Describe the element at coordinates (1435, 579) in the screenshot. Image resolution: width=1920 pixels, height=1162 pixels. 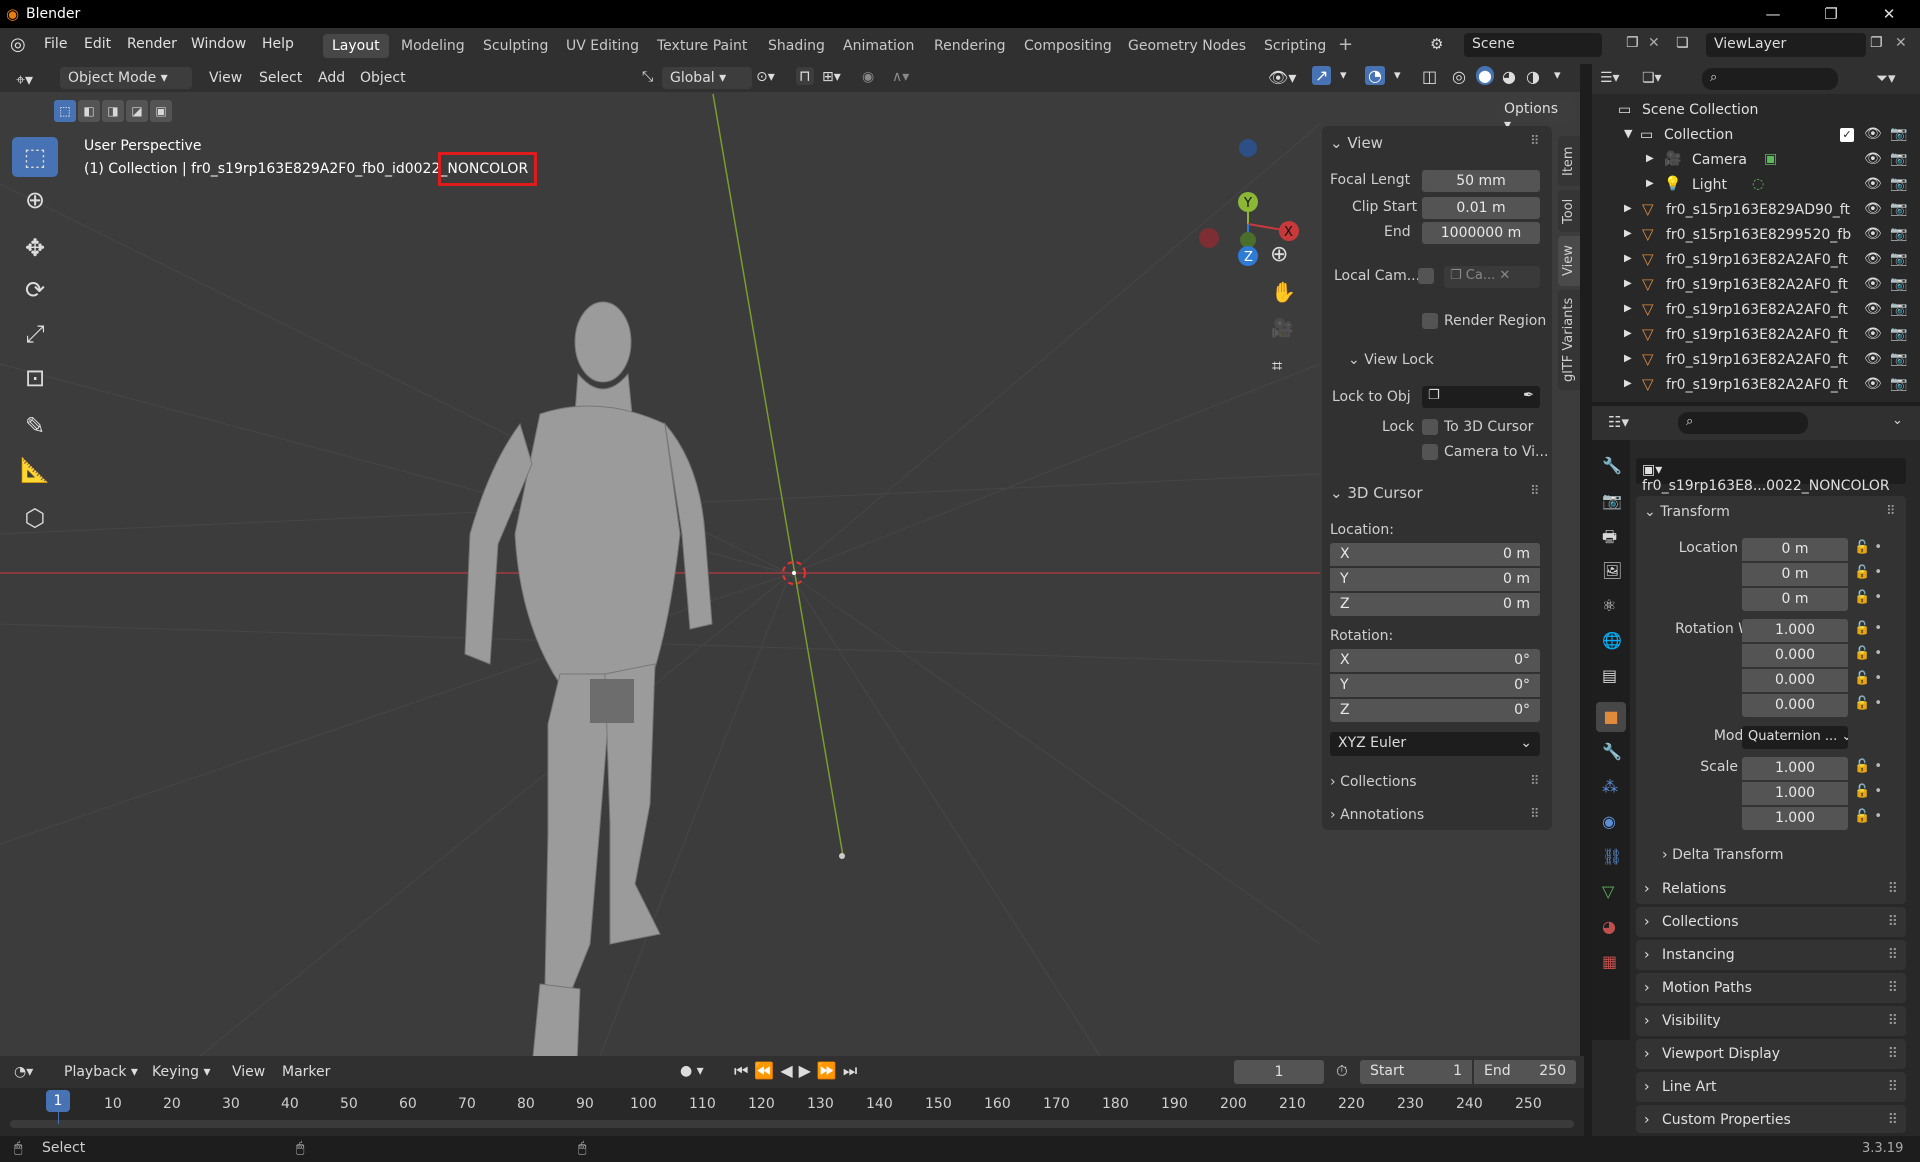
I see `cursor-location-y: Y 0 m` at that location.